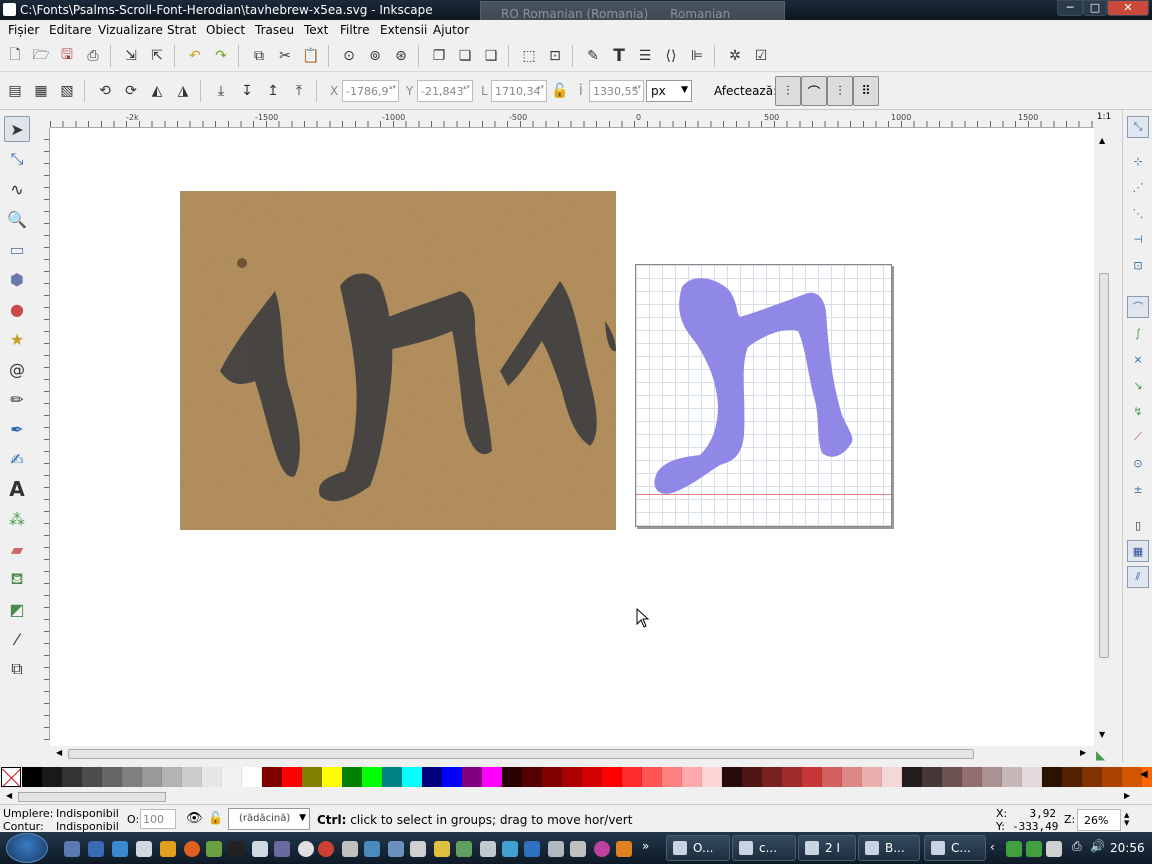  I want to click on camera-icon, so click(556, 849).